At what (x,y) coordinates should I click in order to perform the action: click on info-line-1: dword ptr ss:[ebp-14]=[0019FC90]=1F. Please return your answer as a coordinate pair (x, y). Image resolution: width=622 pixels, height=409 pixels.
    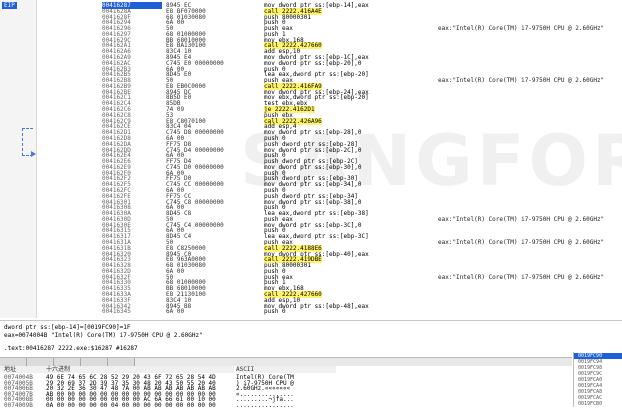
    Looking at the image, I should click on (67, 327).